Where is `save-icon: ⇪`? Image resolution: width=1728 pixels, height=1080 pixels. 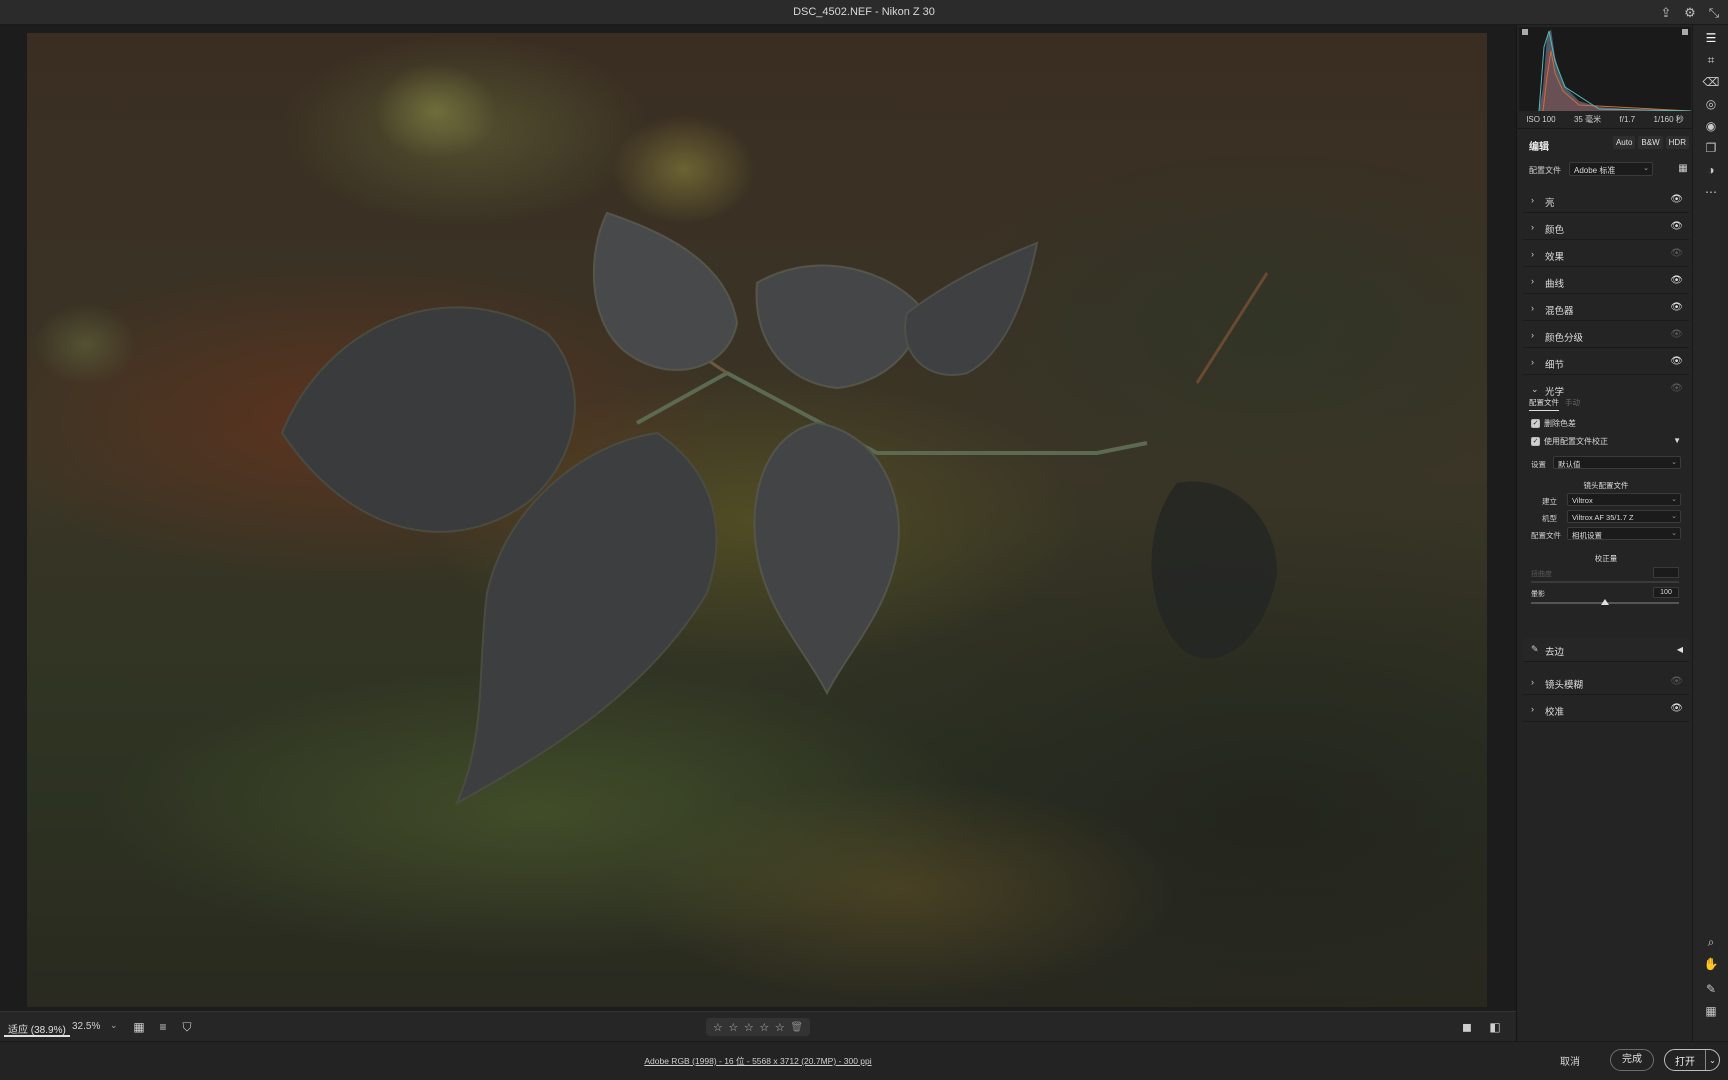
save-icon: ⇪ is located at coordinates (1666, 12).